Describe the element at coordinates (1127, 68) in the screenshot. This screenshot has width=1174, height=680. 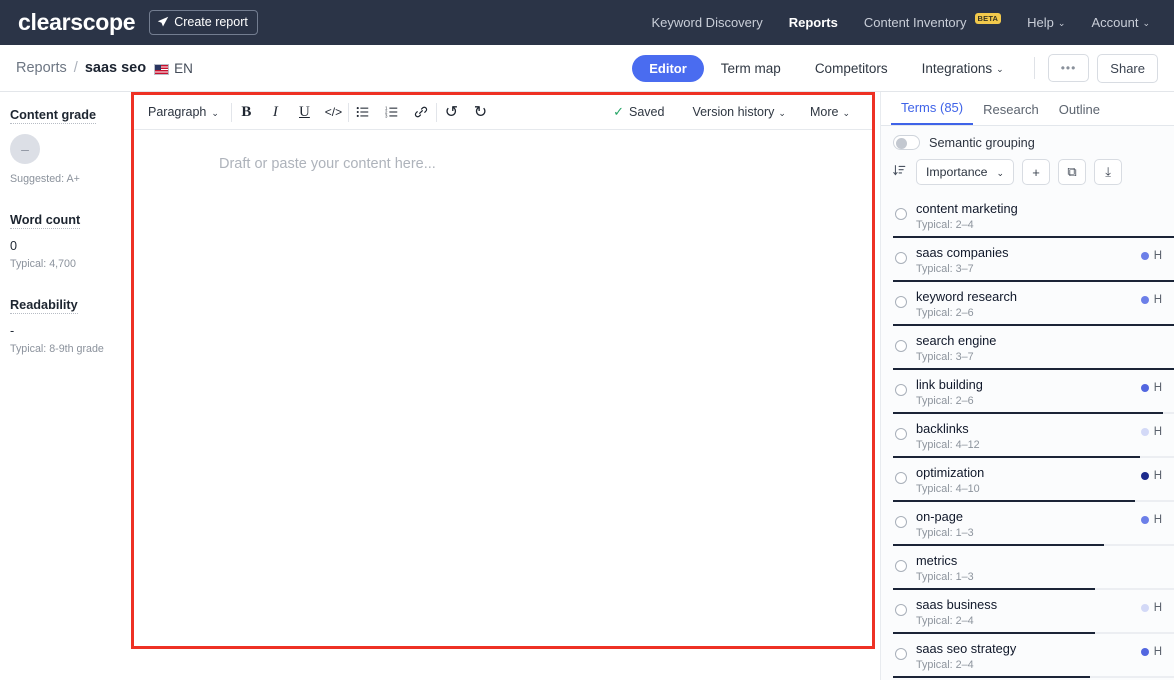
I see `share-button: Share` at that location.